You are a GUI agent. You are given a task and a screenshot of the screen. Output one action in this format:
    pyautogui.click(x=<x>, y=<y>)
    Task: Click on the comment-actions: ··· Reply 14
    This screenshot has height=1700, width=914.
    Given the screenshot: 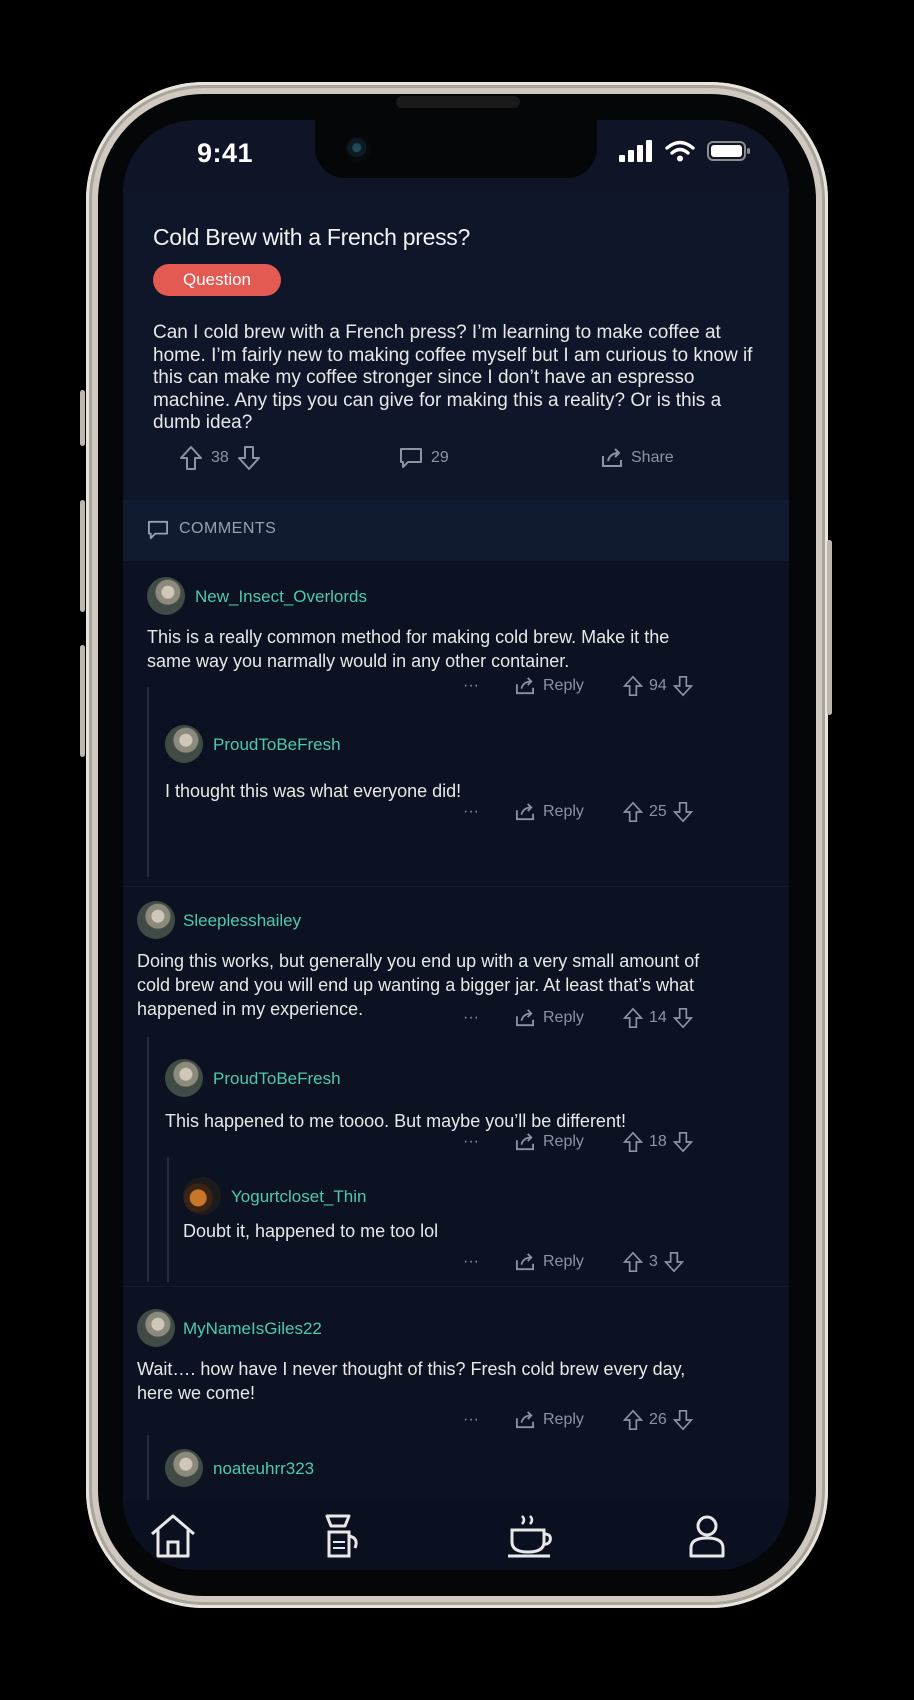 What is the action you would take?
    pyautogui.click(x=613, y=1018)
    